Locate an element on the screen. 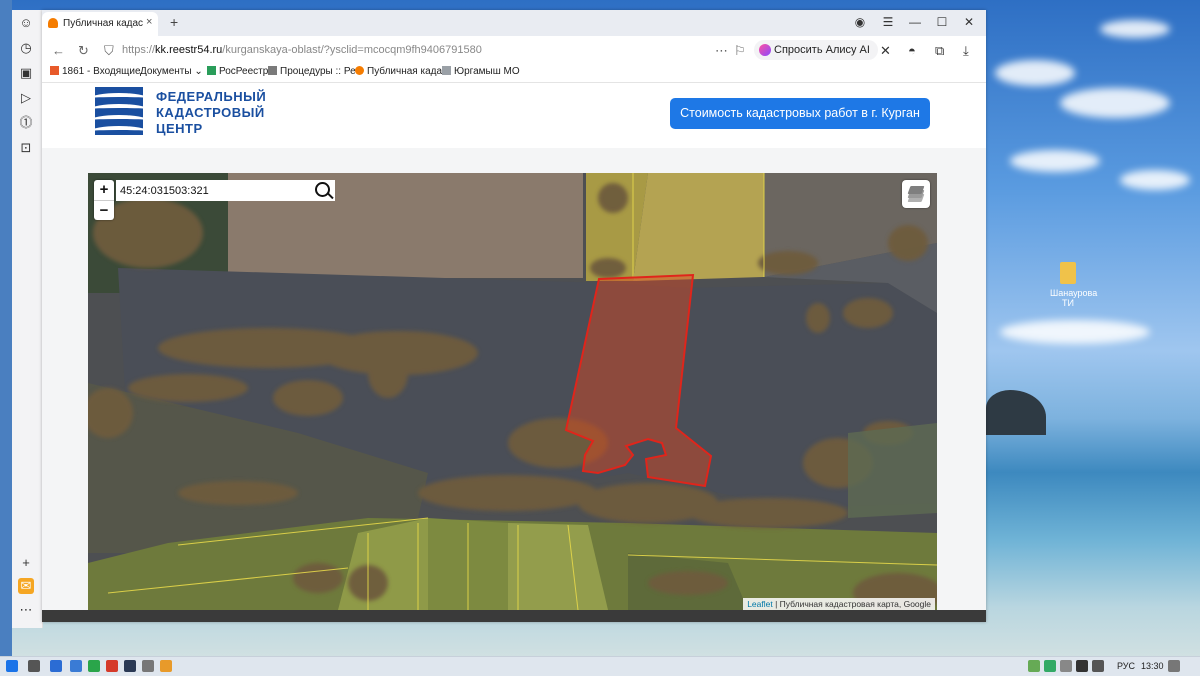 The width and height of the screenshot is (1200, 676). video-icon: ▷ is located at coordinates (26, 98).